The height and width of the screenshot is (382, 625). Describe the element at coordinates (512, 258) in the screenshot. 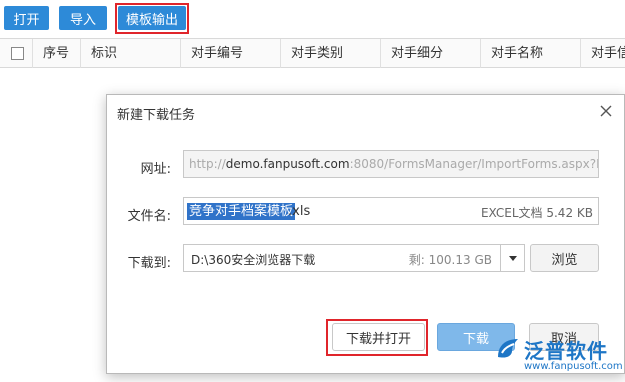

I see `chevron-down-icon` at that location.